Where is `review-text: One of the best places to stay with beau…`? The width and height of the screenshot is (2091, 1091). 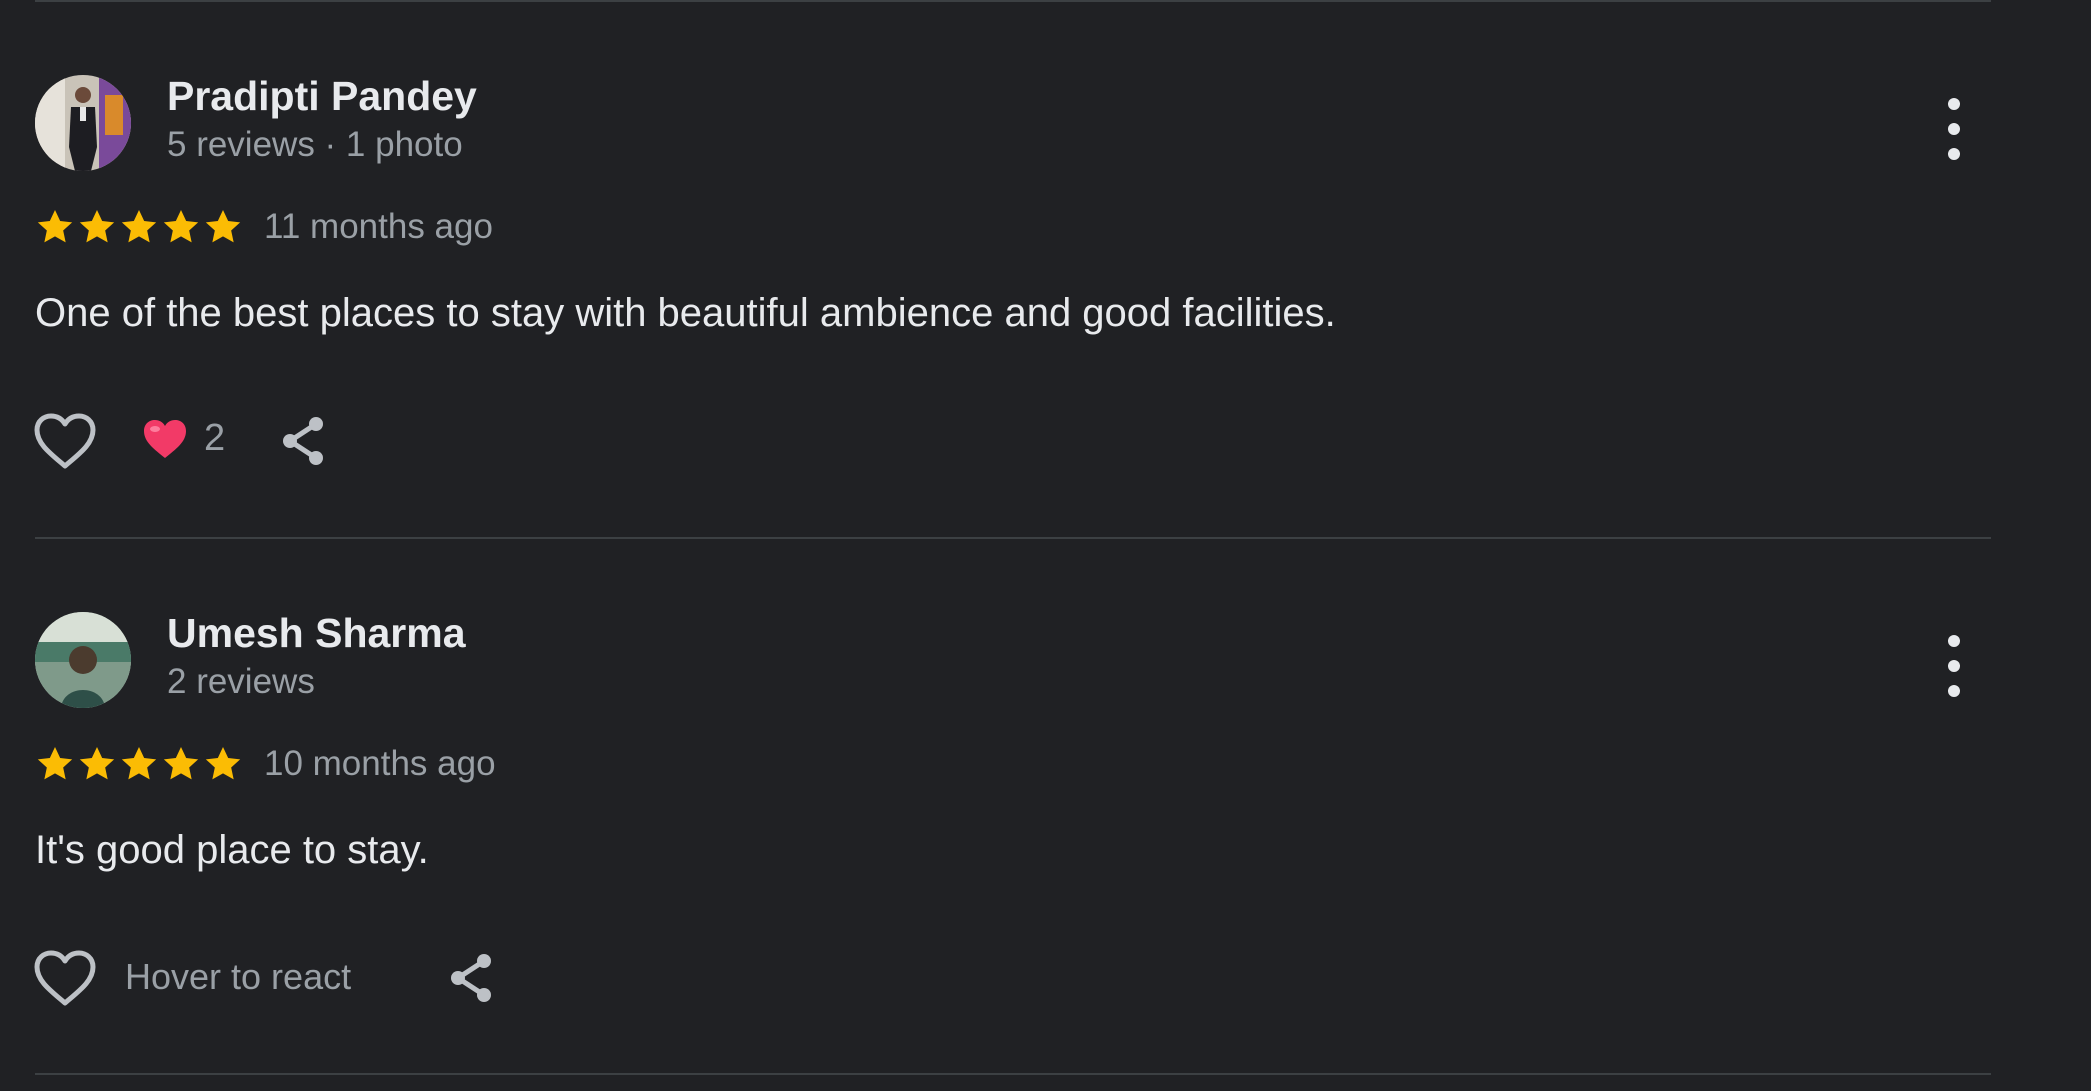
review-text: One of the best places to stay with beau… is located at coordinates (685, 313).